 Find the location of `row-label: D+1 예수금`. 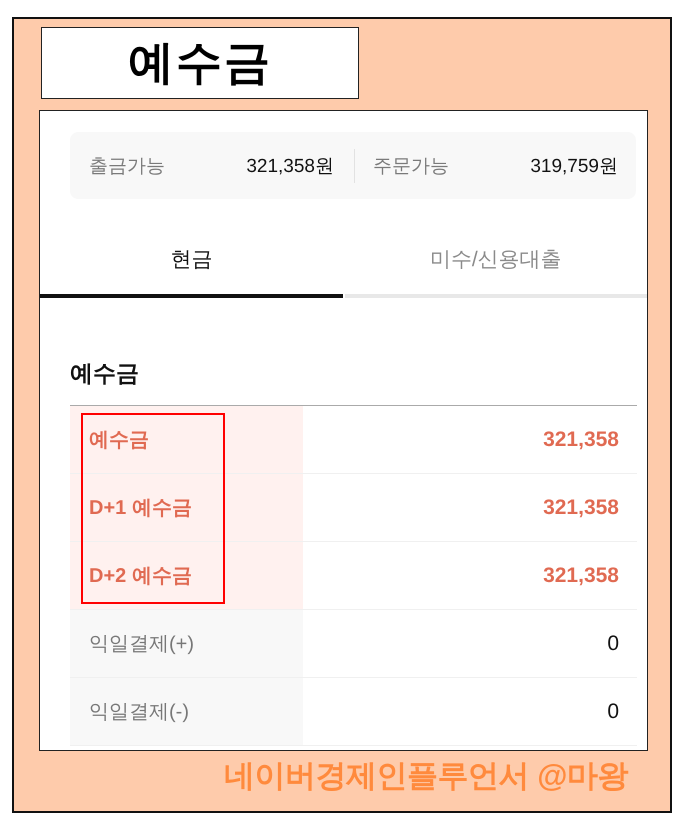

row-label: D+1 예수금 is located at coordinates (186, 507).